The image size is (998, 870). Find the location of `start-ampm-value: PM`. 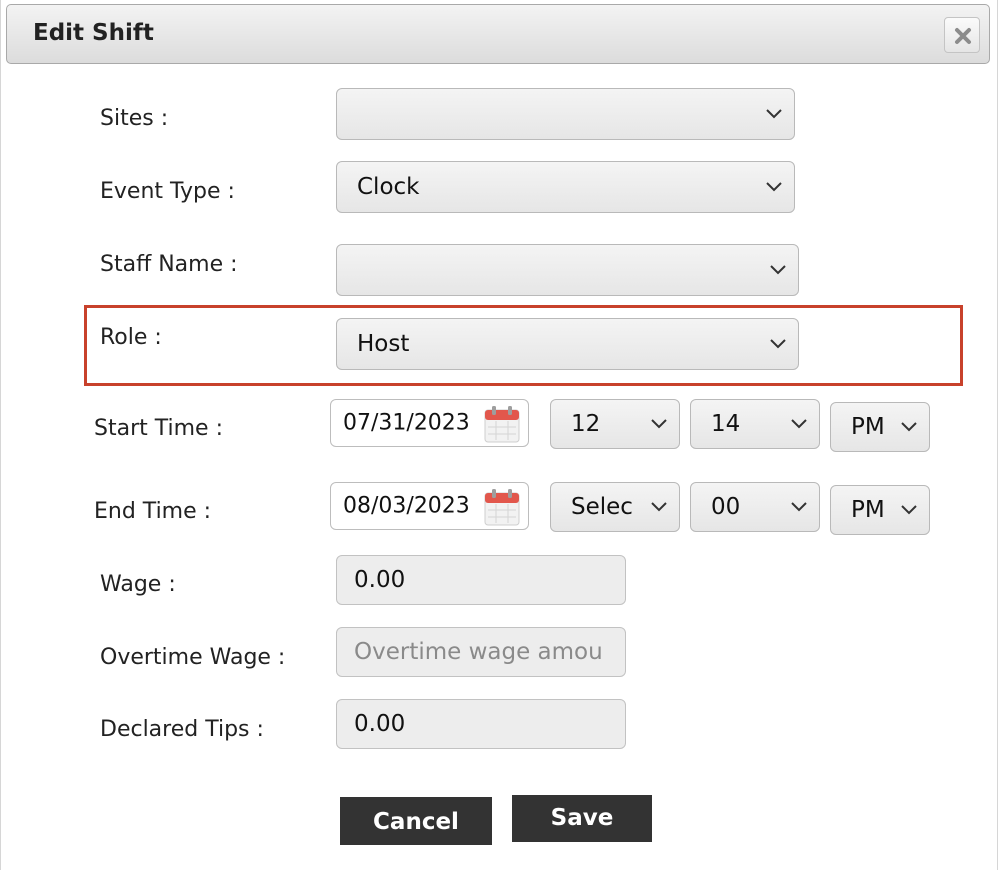

start-ampm-value: PM is located at coordinates (868, 427).